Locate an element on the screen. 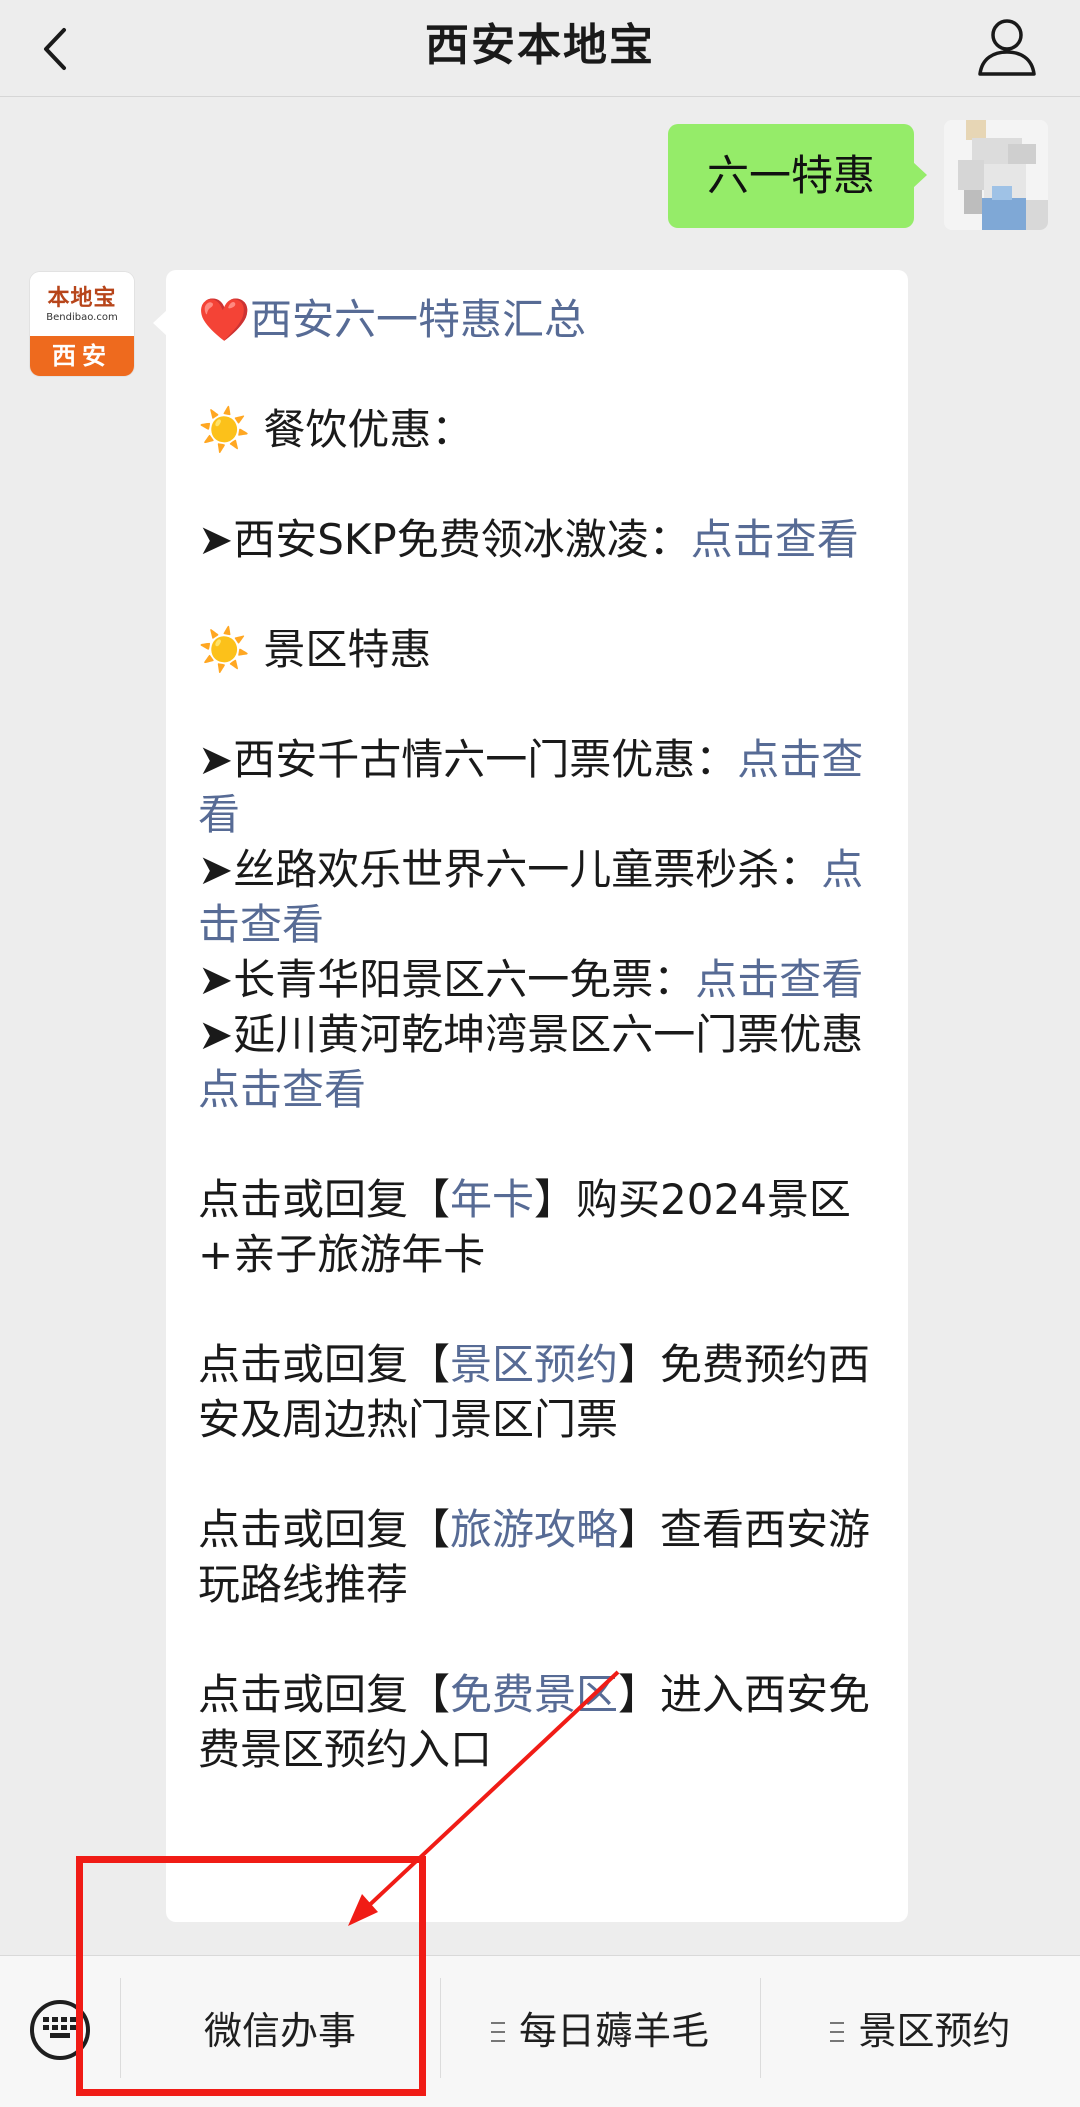  annotation-arrow-icon is located at coordinates (484, 1798).